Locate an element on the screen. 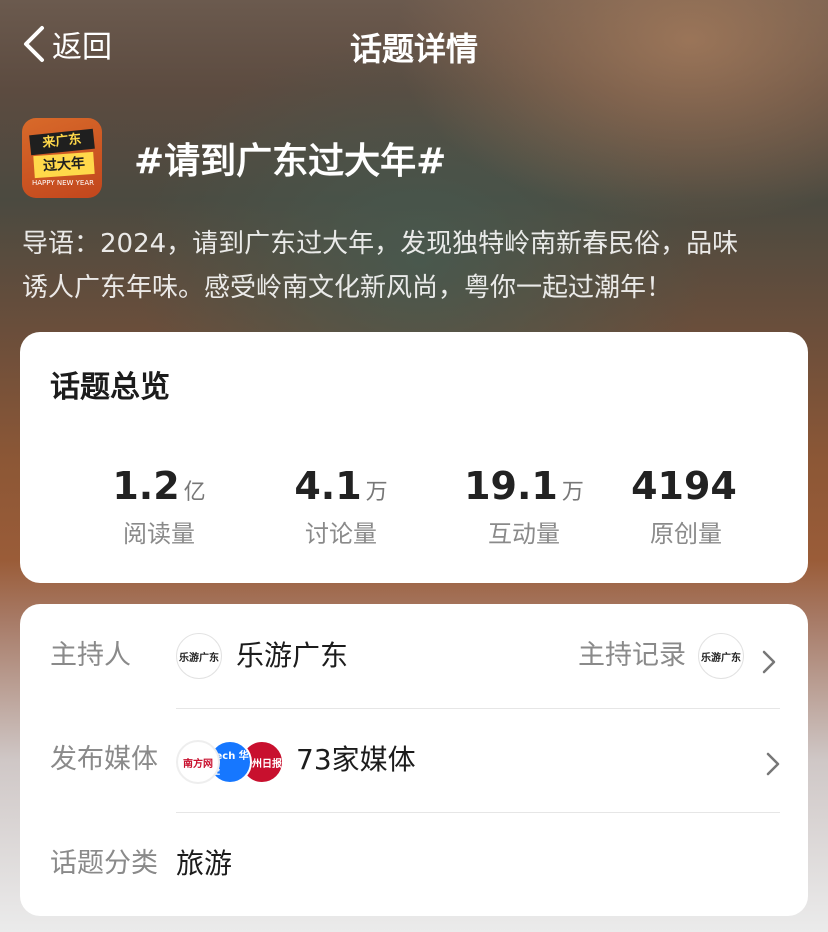 Image resolution: width=828 pixels, height=932 pixels. topic-logo-line-2: 过大年 is located at coordinates (64, 165).